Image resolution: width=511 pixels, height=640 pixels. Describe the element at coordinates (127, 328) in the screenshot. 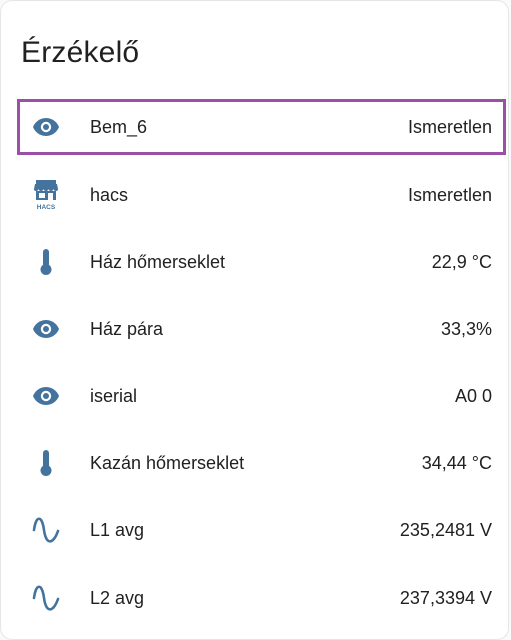

I see `entity-name: Ház pára` at that location.